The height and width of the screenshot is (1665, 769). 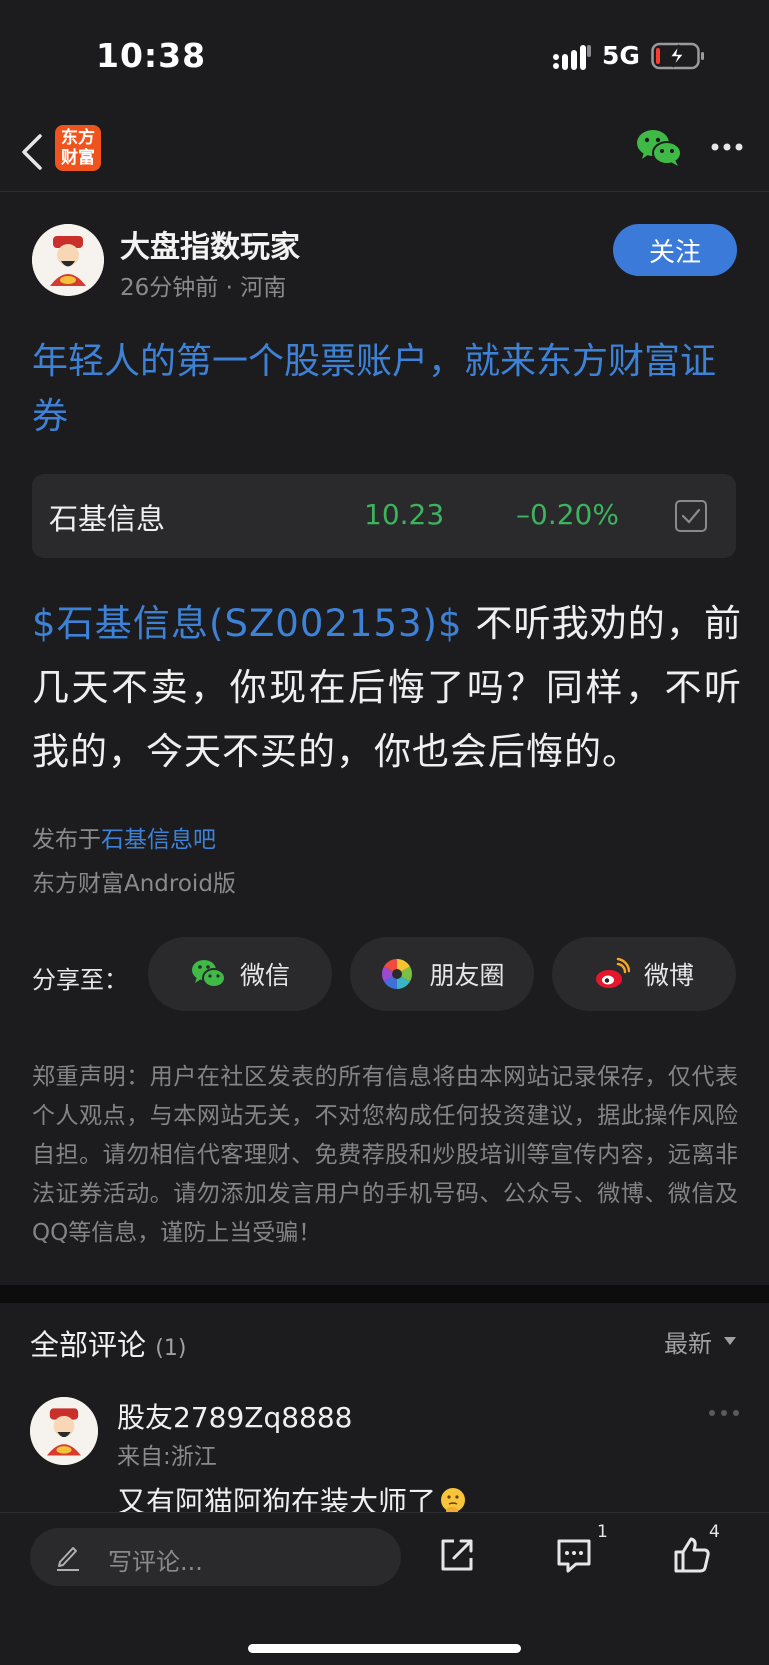 What do you see at coordinates (78, 148) in the screenshot?
I see `eastmoney-logo: 东方 财富` at bounding box center [78, 148].